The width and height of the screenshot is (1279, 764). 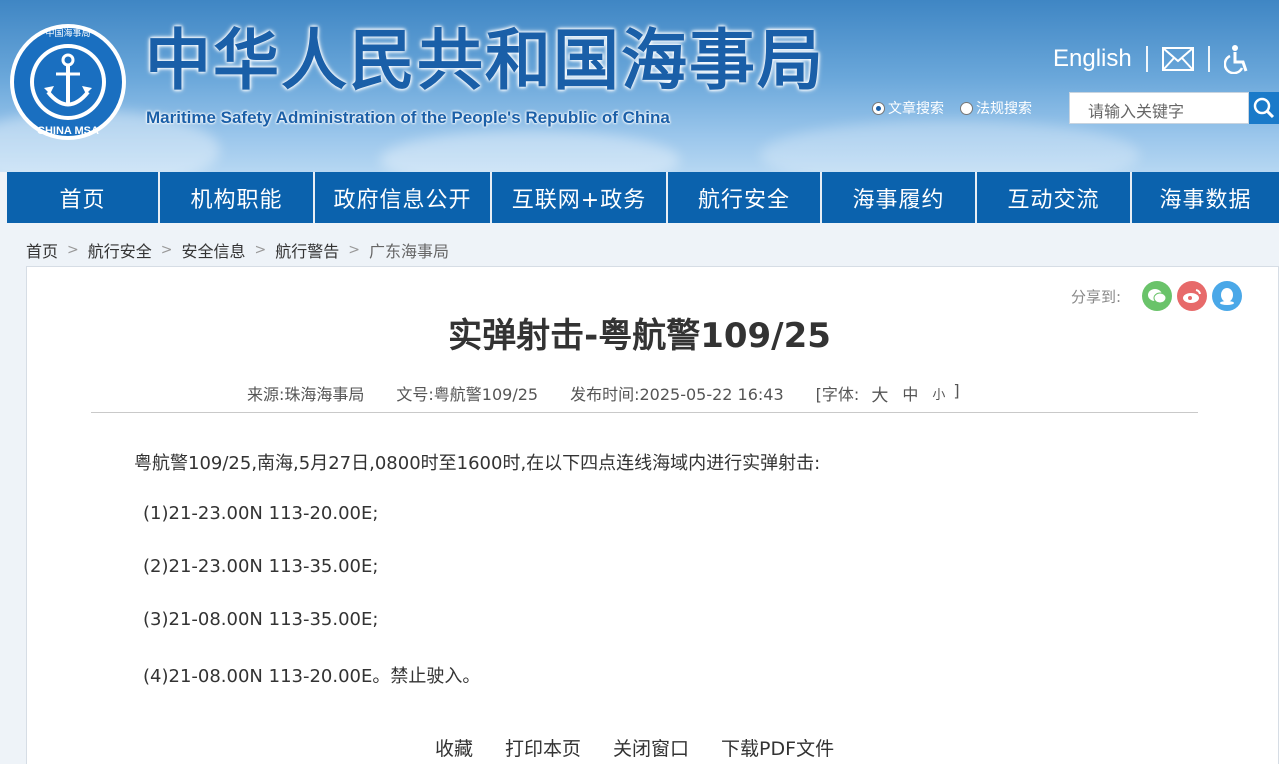 I want to click on search-icon, so click(x=1264, y=108).